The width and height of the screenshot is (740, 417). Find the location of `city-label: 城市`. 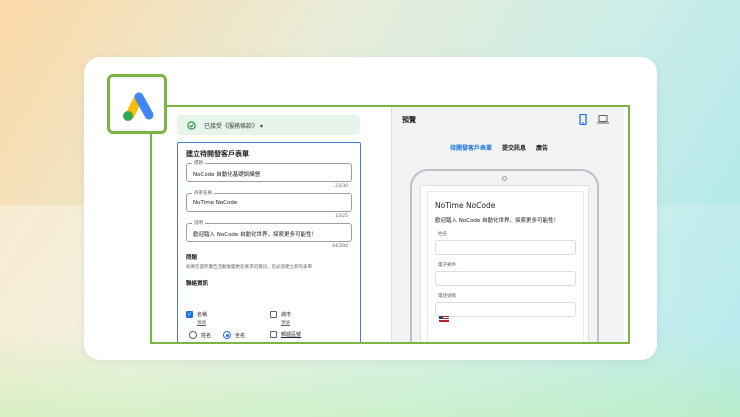

city-label: 城市 is located at coordinates (286, 315).